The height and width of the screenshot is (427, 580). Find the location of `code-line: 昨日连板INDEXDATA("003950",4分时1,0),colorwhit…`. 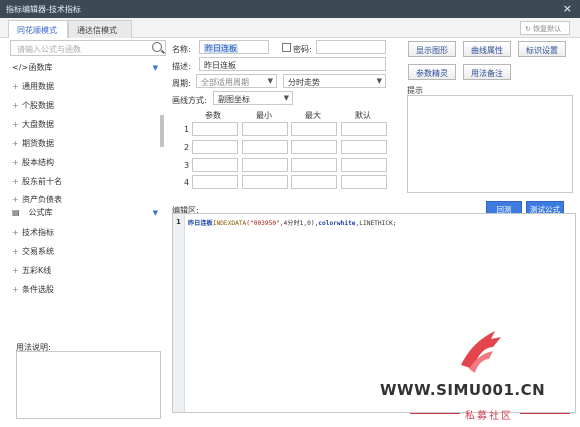

code-line: 昨日连板INDEXDATA("003950",4分时1,0),colorwhit… is located at coordinates (292, 222).